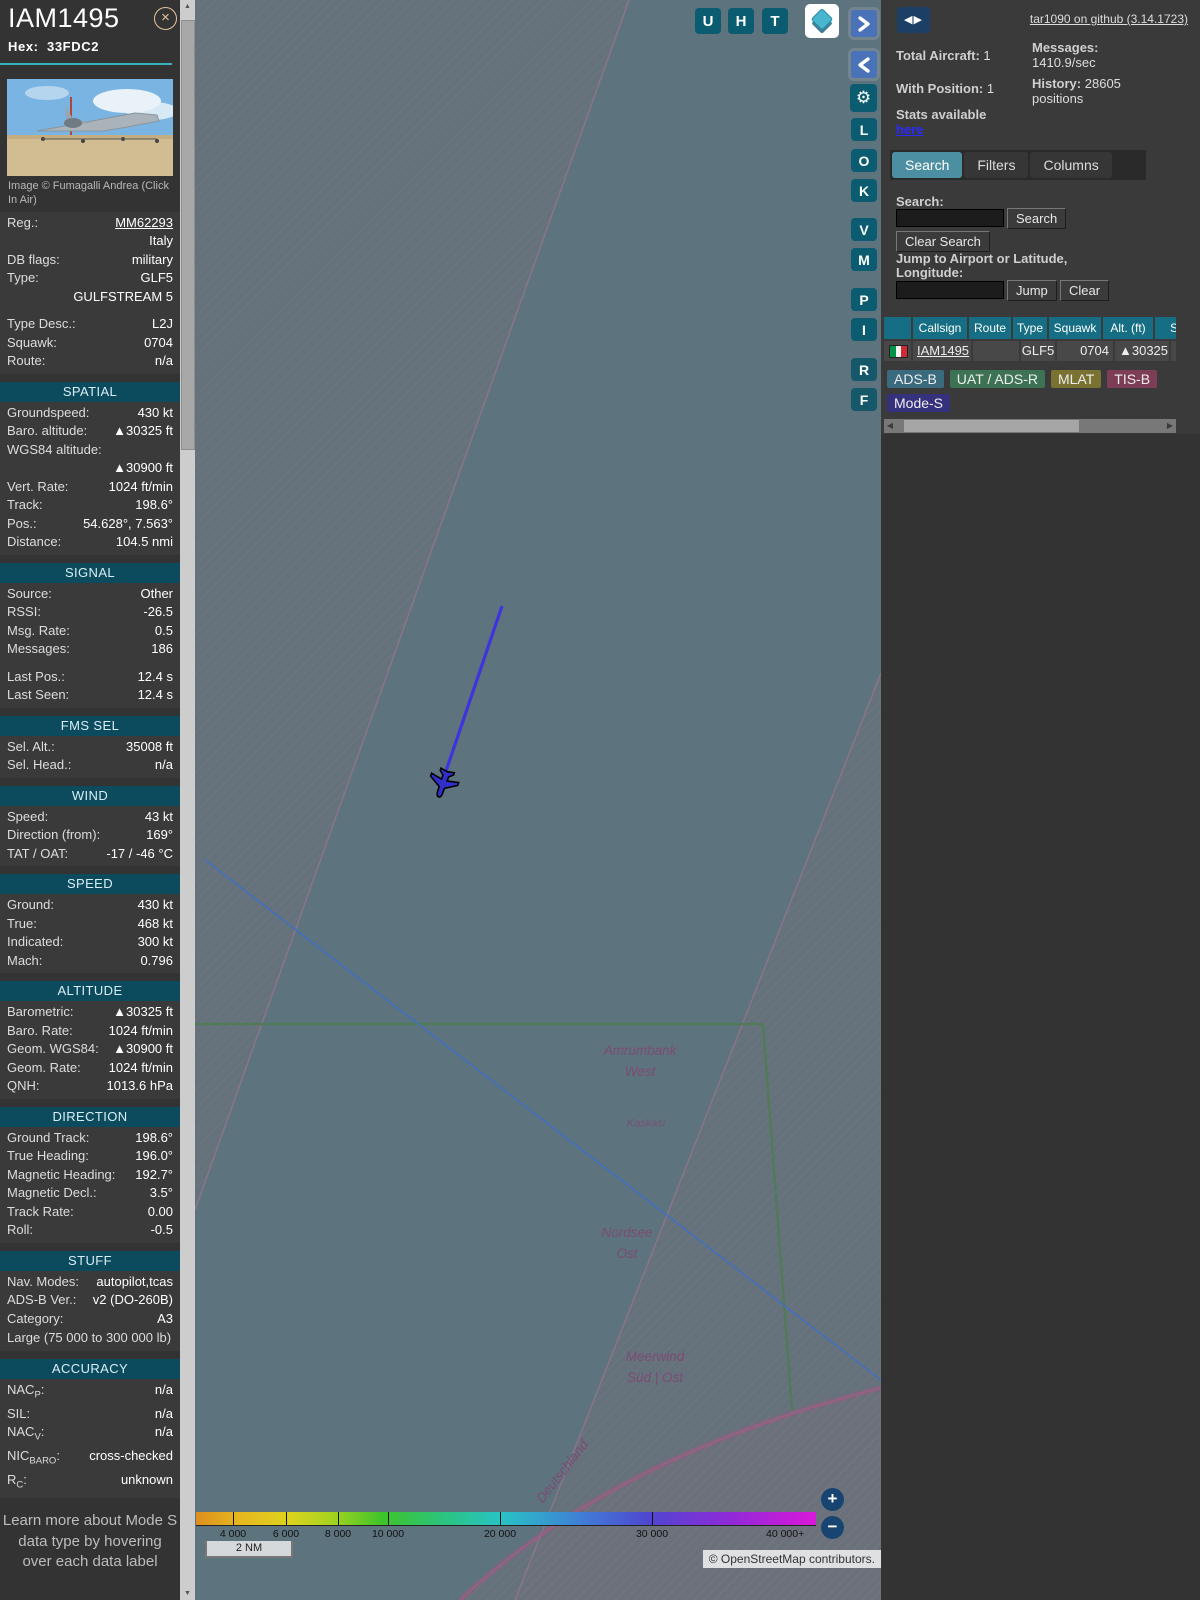 The width and height of the screenshot is (1200, 1600). I want to click on search-button: Search, so click(1037, 218).